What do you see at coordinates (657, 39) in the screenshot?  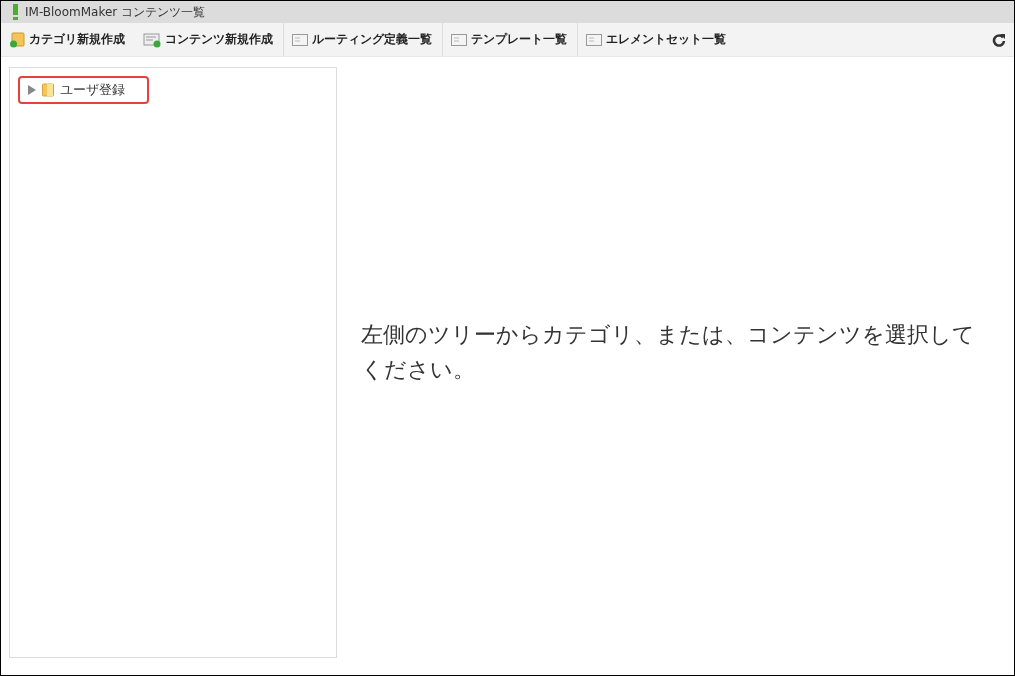 I see `list-button: エレメントセット一覧` at bounding box center [657, 39].